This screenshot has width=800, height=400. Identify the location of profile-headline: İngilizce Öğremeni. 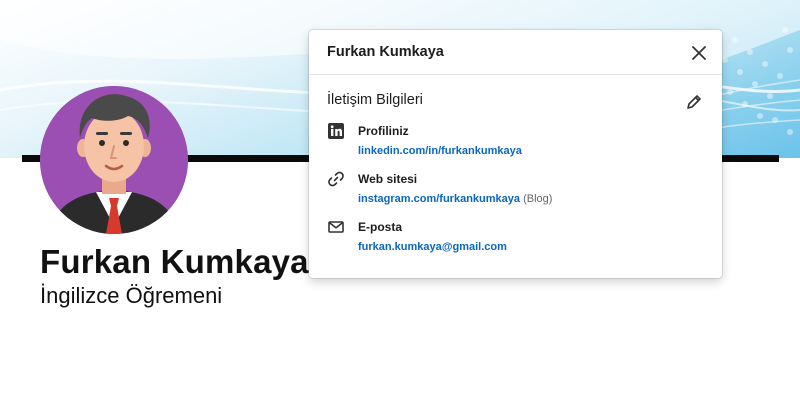
(131, 295).